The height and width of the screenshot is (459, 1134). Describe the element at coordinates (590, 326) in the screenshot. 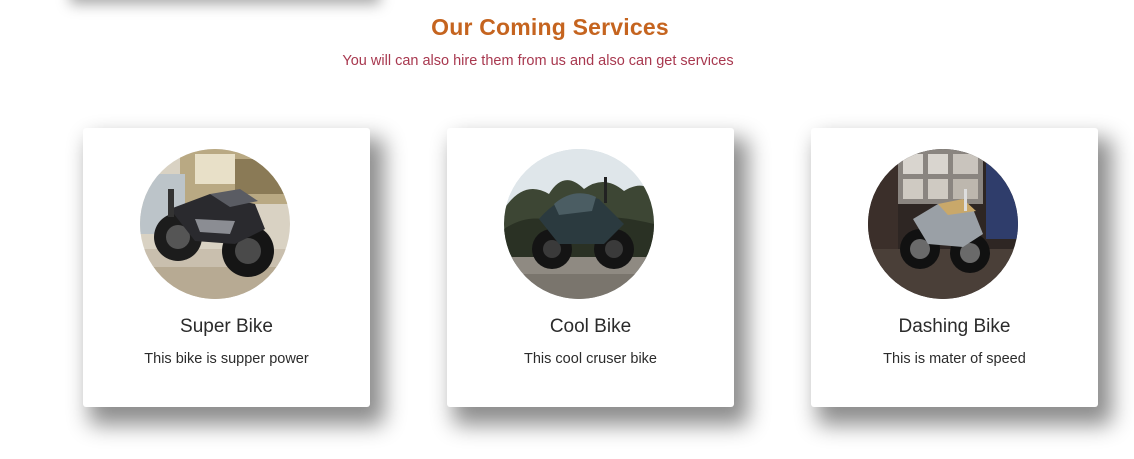

I see `card-title: Cool Bike` at that location.